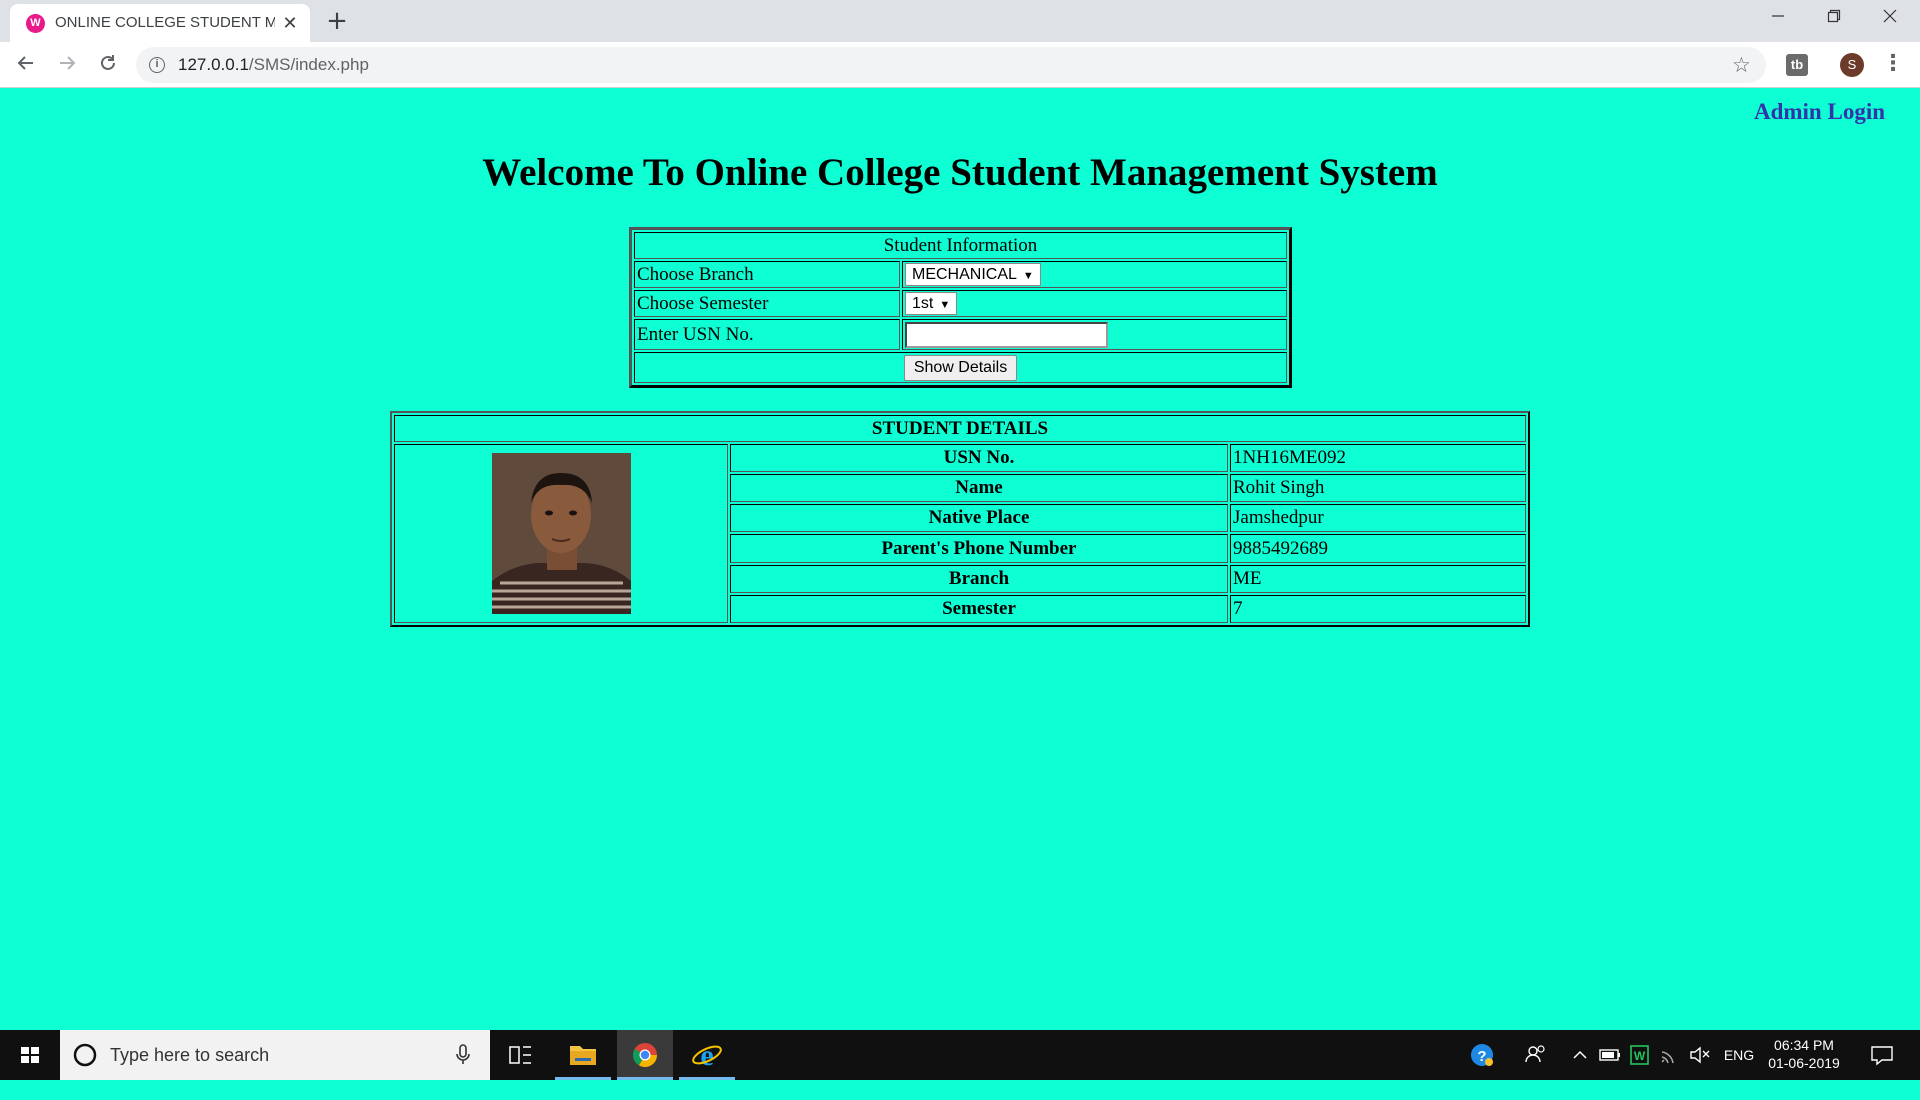  I want to click on semester-row-label: Semester, so click(979, 608).